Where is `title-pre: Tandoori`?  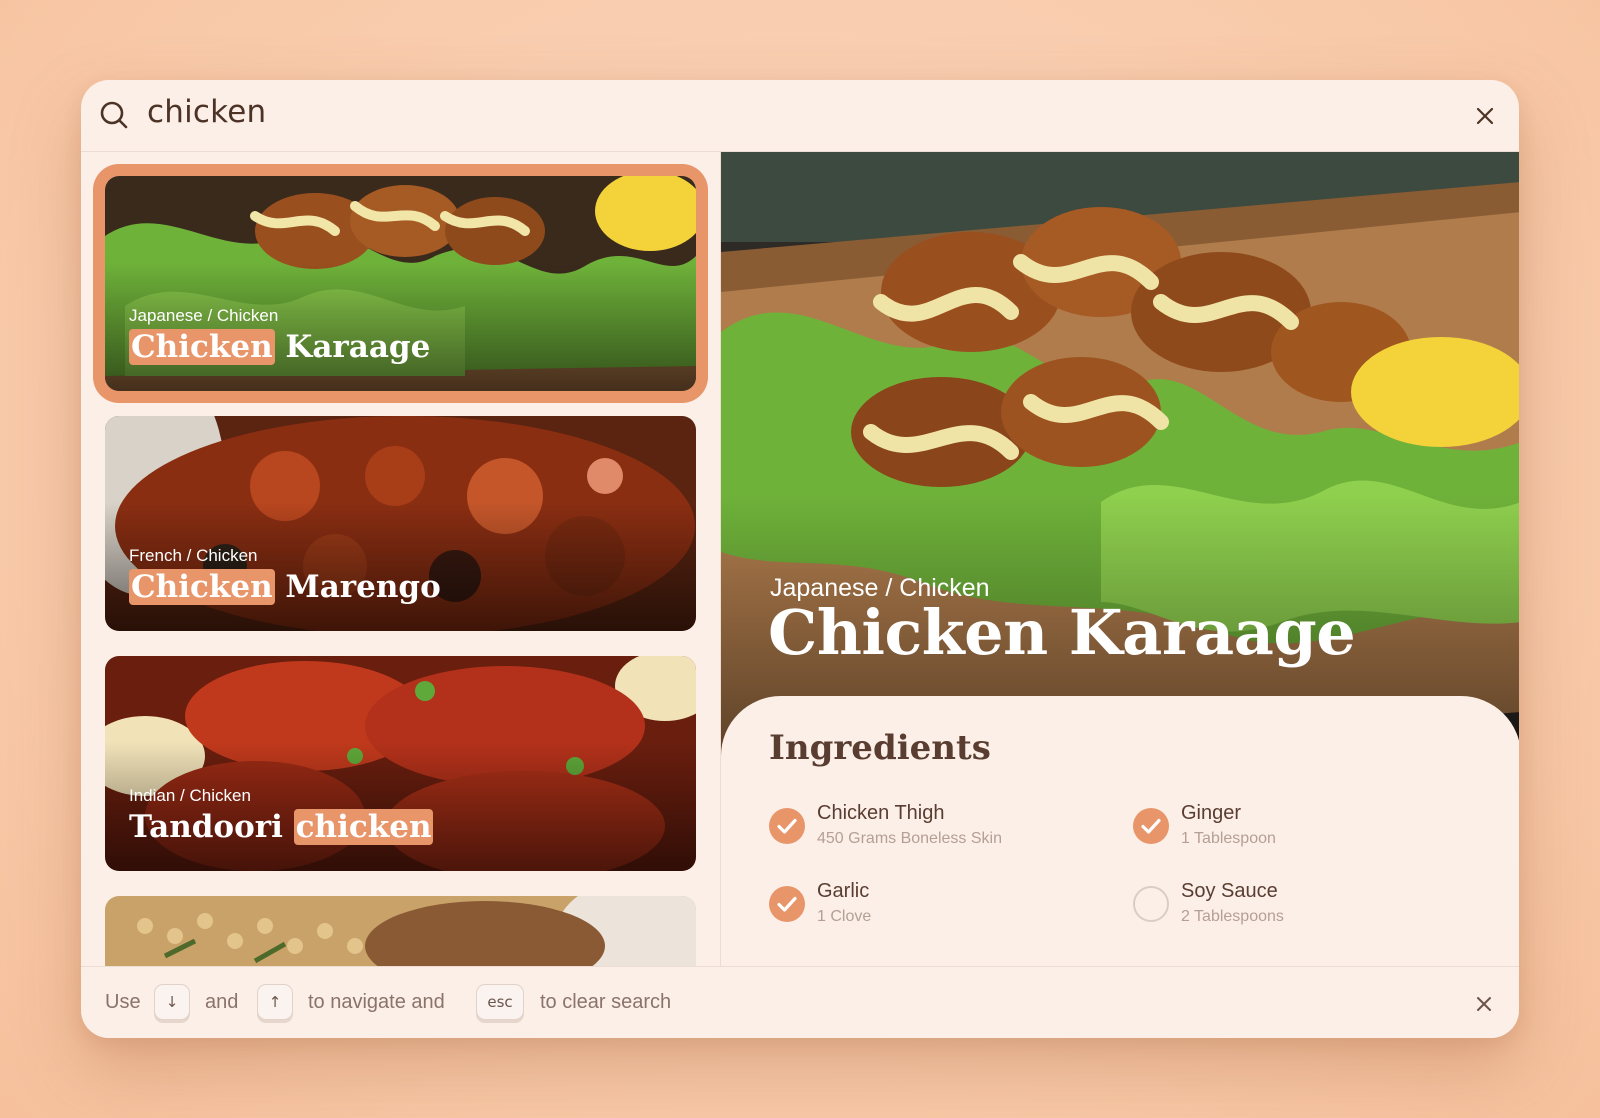 title-pre: Tandoori is located at coordinates (211, 827).